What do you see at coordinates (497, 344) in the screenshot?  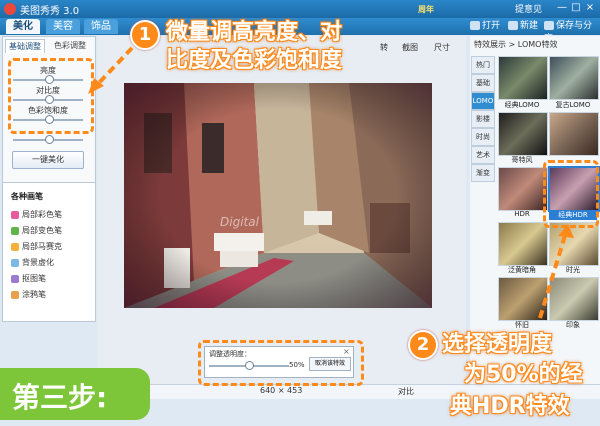 I see `step-2-text-line1: 选择透明度` at bounding box center [497, 344].